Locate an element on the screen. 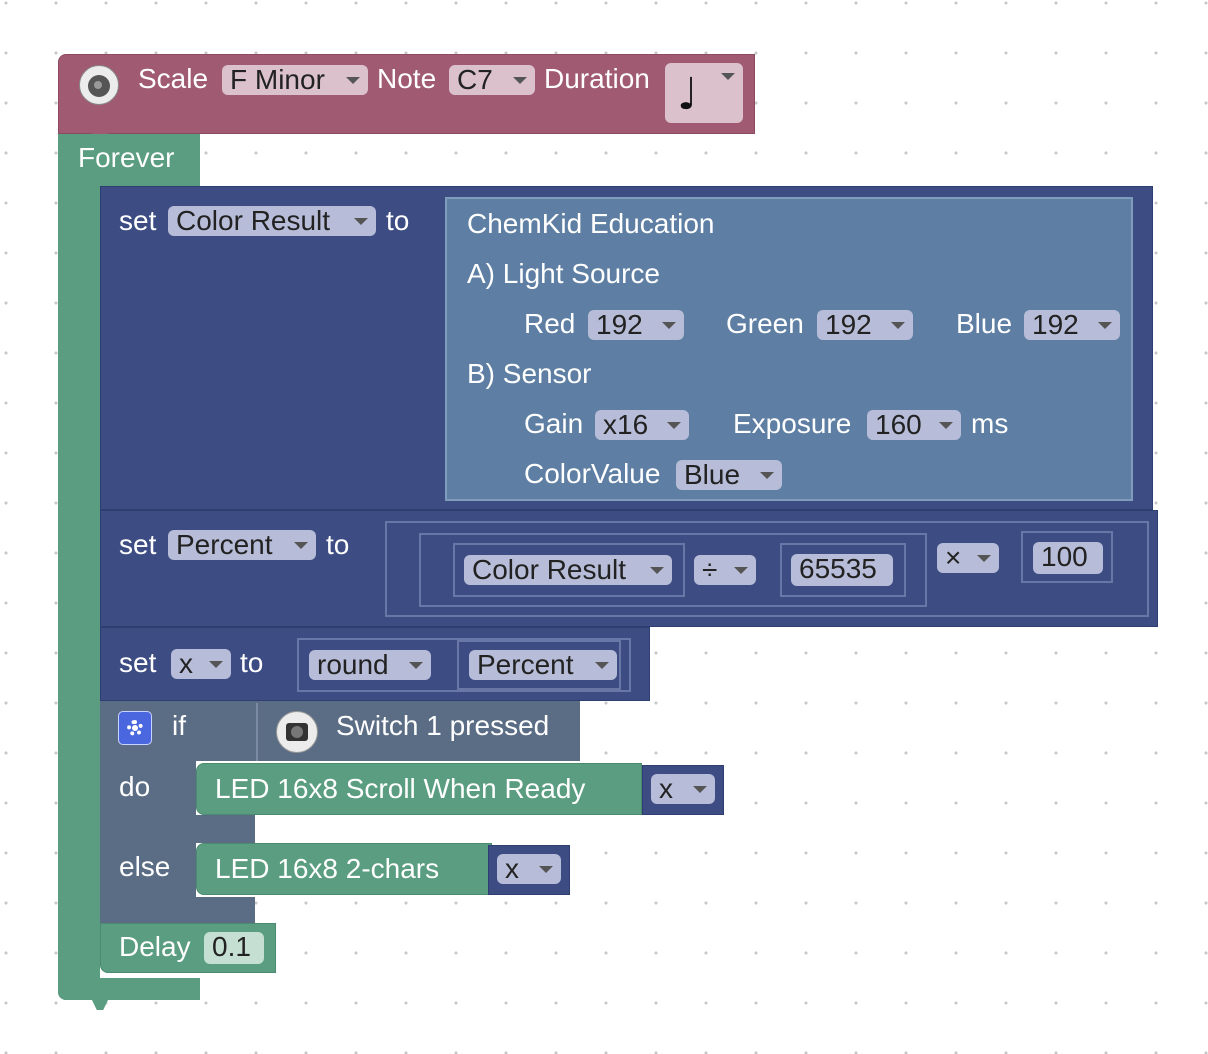 Image resolution: width=1208 pixels, height=1054 pixels. delay-value-field: 0.1 is located at coordinates (234, 948).